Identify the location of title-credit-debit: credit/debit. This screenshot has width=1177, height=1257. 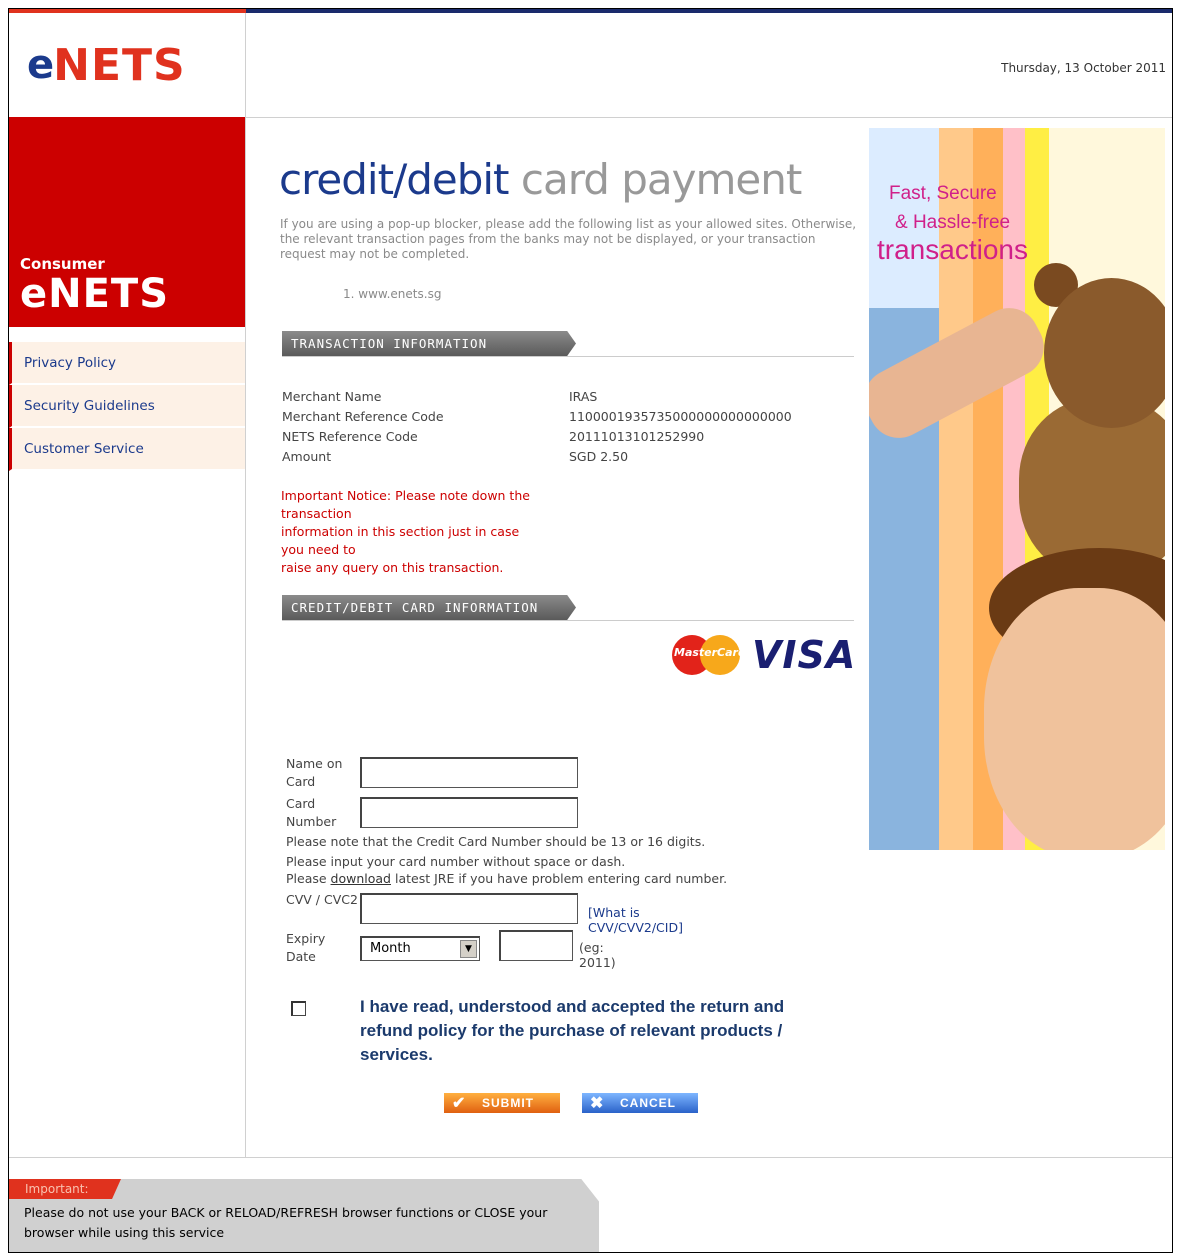
(394, 179).